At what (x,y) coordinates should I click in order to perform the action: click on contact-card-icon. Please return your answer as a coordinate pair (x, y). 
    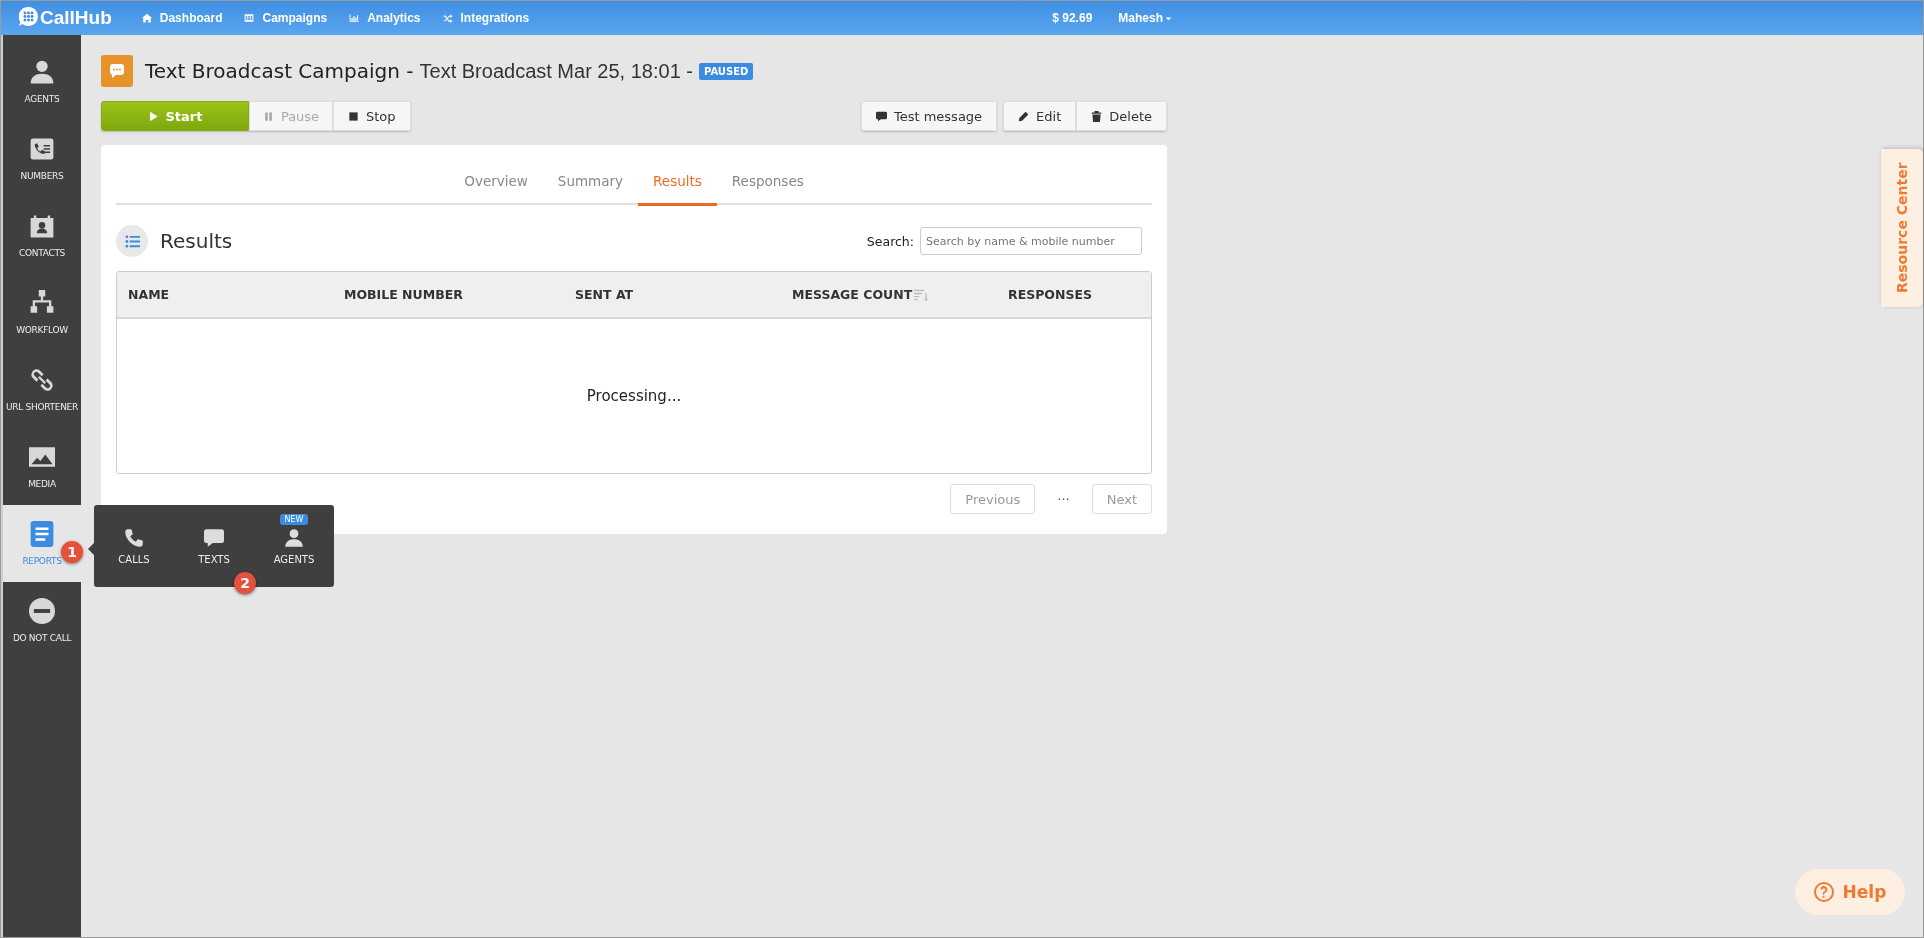
    Looking at the image, I should click on (42, 226).